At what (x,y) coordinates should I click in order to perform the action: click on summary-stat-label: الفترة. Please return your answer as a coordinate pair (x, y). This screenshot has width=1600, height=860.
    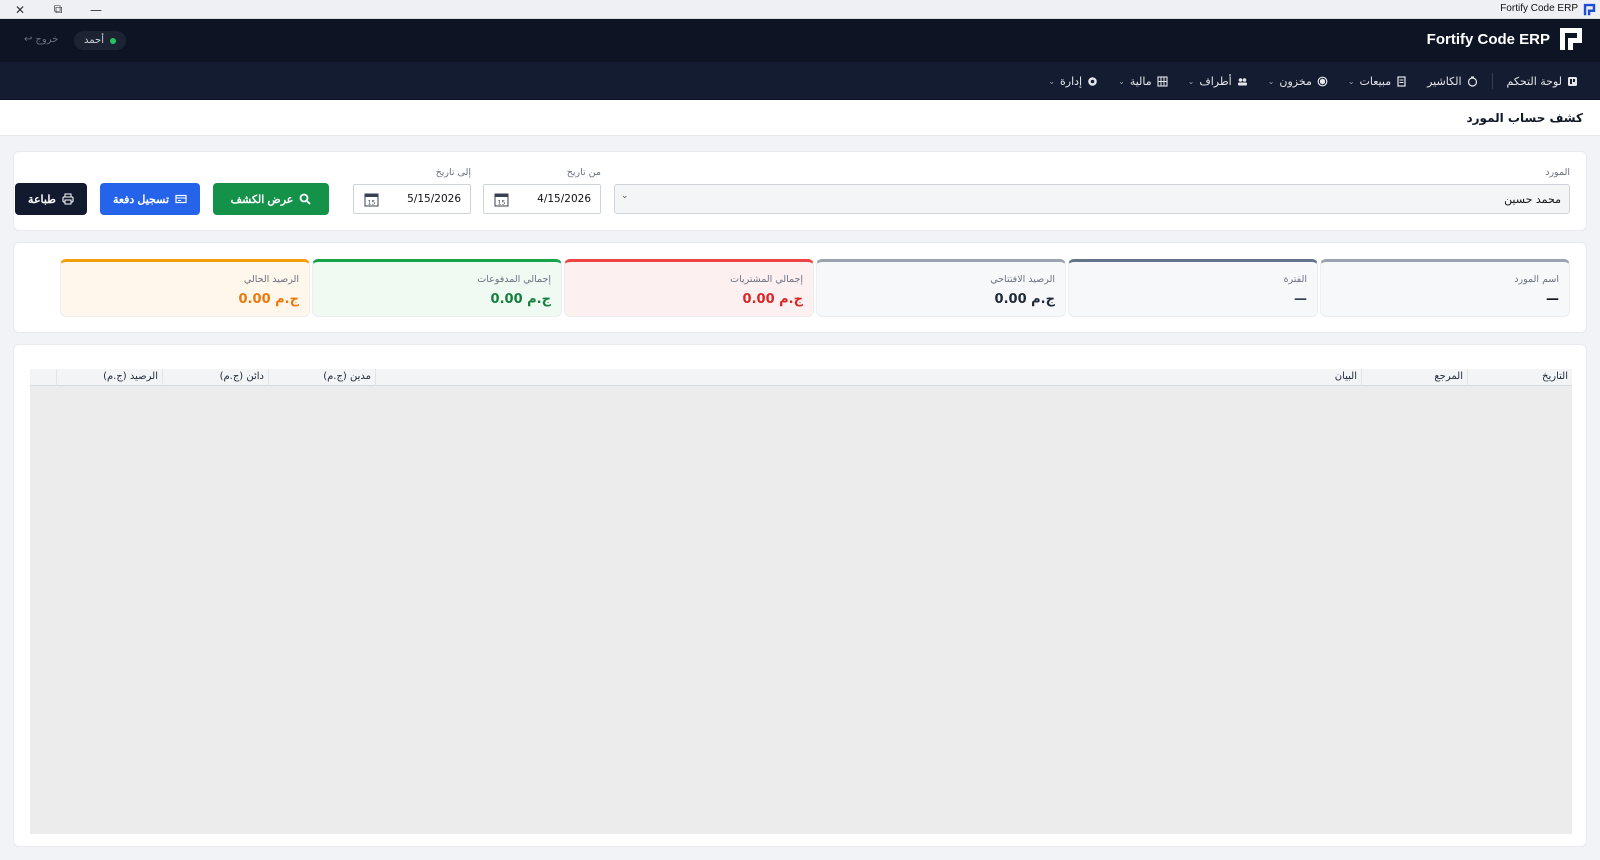
    Looking at the image, I should click on (1295, 279).